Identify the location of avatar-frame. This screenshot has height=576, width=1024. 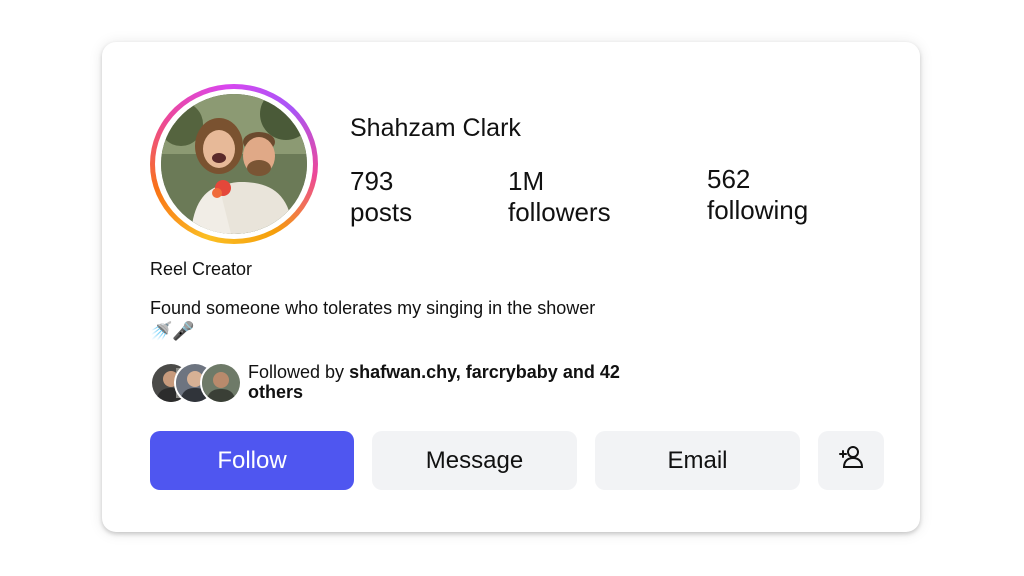
(234, 164).